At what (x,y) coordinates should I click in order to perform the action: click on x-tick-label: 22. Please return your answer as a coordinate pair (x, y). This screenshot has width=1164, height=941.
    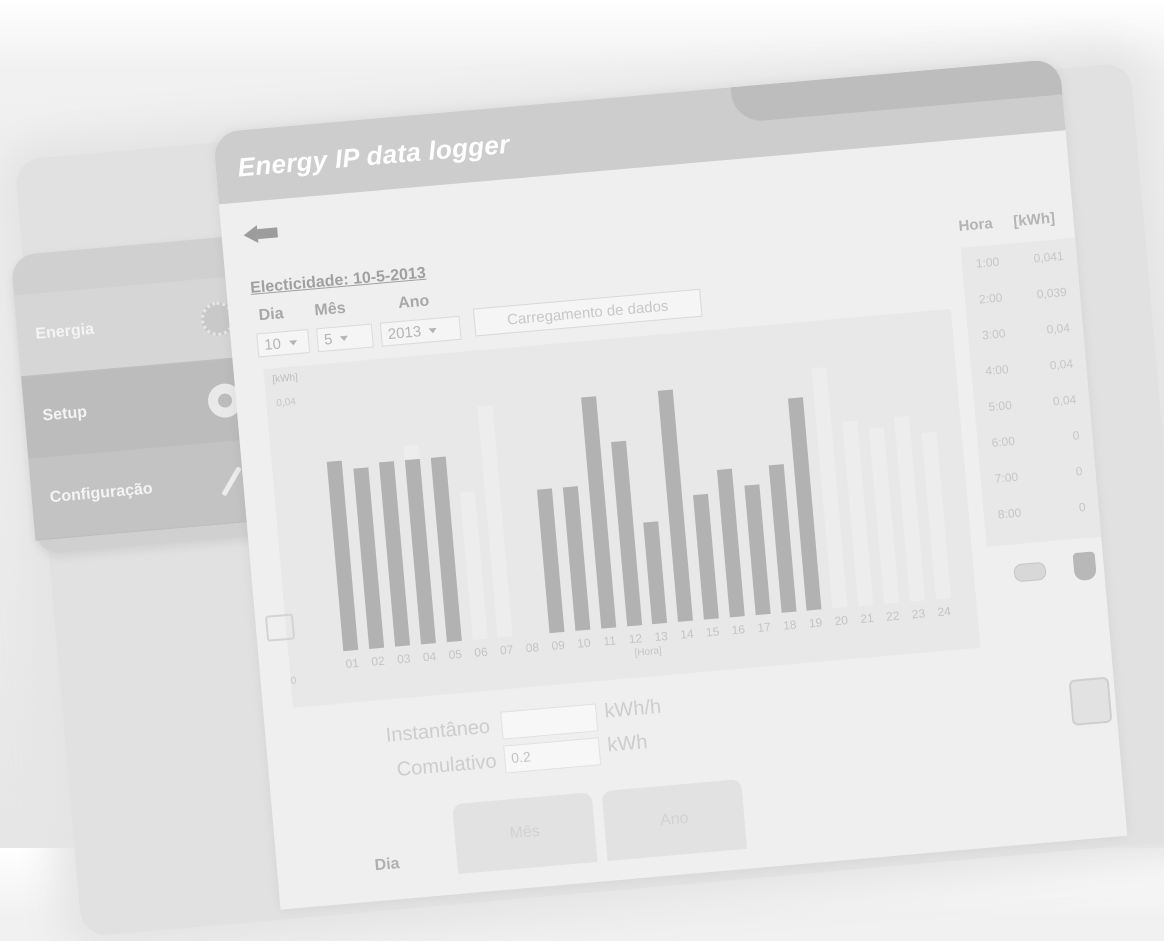
    Looking at the image, I should click on (893, 616).